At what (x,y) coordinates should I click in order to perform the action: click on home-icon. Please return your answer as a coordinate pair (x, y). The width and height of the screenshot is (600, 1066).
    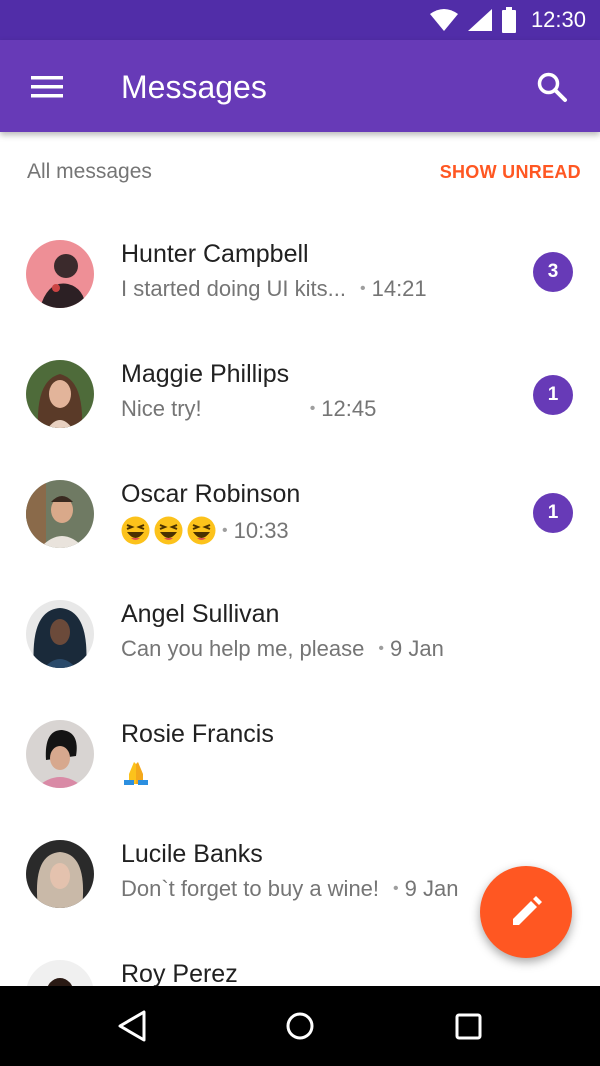
    Looking at the image, I should click on (300, 1026).